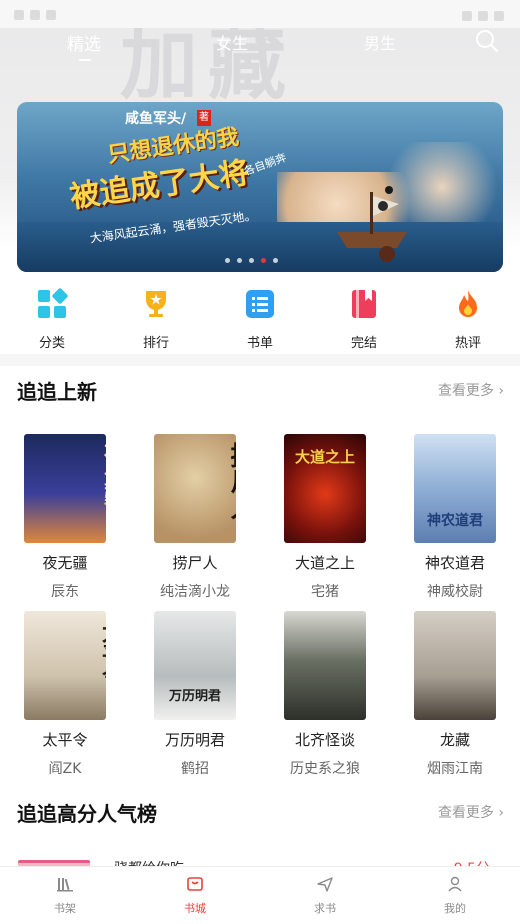  What do you see at coordinates (259, 343) in the screenshot?
I see `quick-entry-label: 书单` at bounding box center [259, 343].